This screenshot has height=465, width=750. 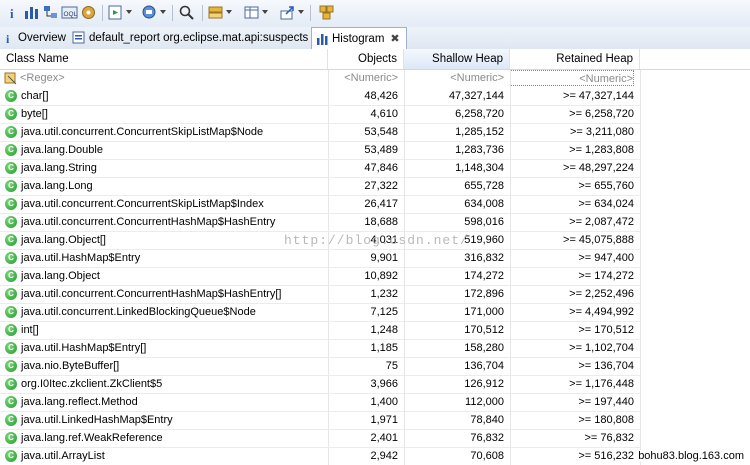 I want to click on shallow-heap-cell: 598,016, so click(x=484, y=222).